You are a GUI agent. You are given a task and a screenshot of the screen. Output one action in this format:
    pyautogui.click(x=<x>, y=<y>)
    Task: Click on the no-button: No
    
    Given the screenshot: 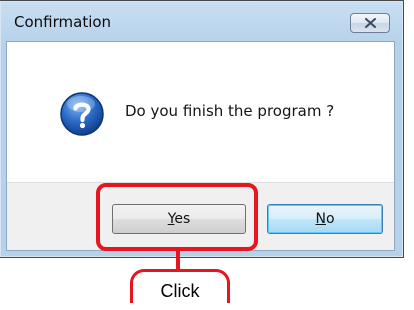 What is the action you would take?
    pyautogui.click(x=325, y=219)
    